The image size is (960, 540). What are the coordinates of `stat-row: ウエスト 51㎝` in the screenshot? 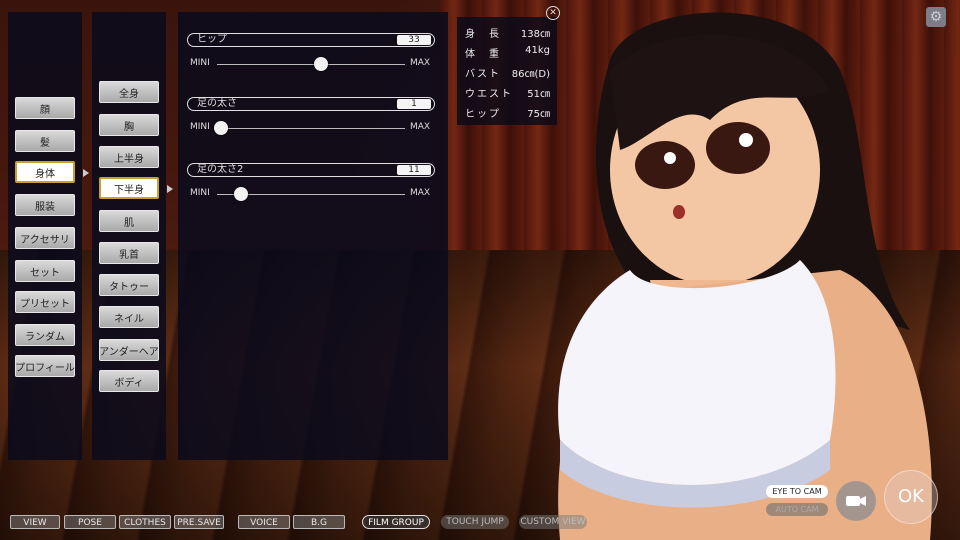 It's located at (509, 93).